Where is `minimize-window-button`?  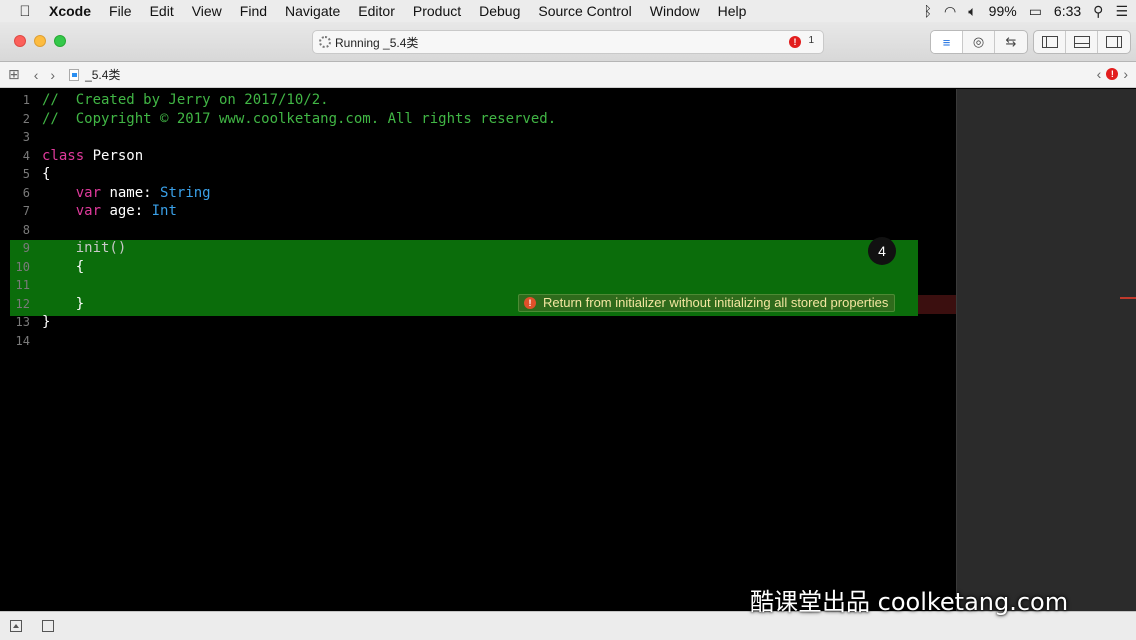 minimize-window-button is located at coordinates (40, 41).